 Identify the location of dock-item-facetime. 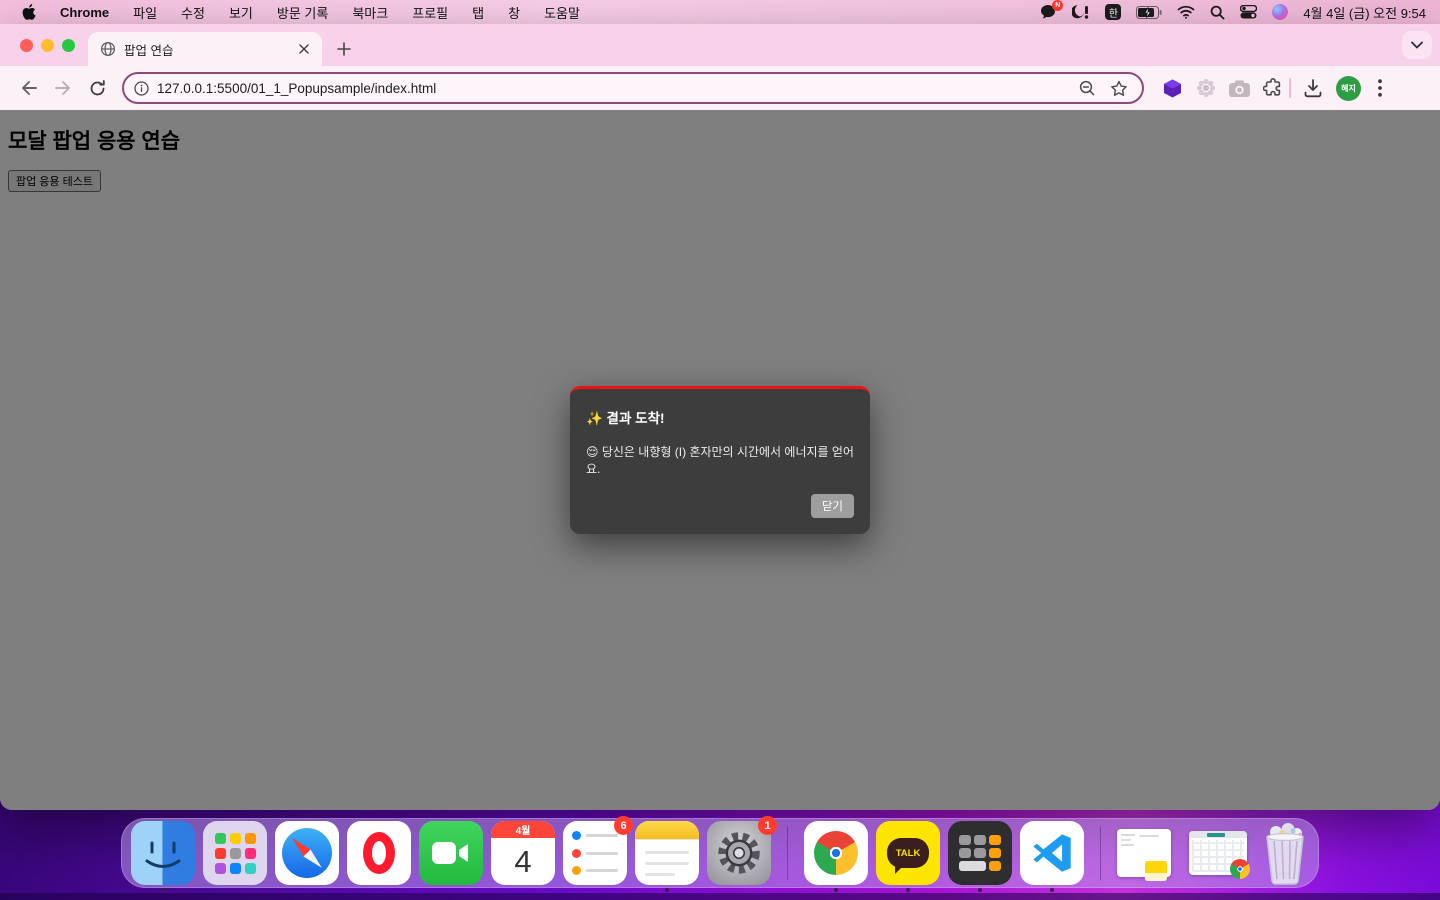
(451, 853).